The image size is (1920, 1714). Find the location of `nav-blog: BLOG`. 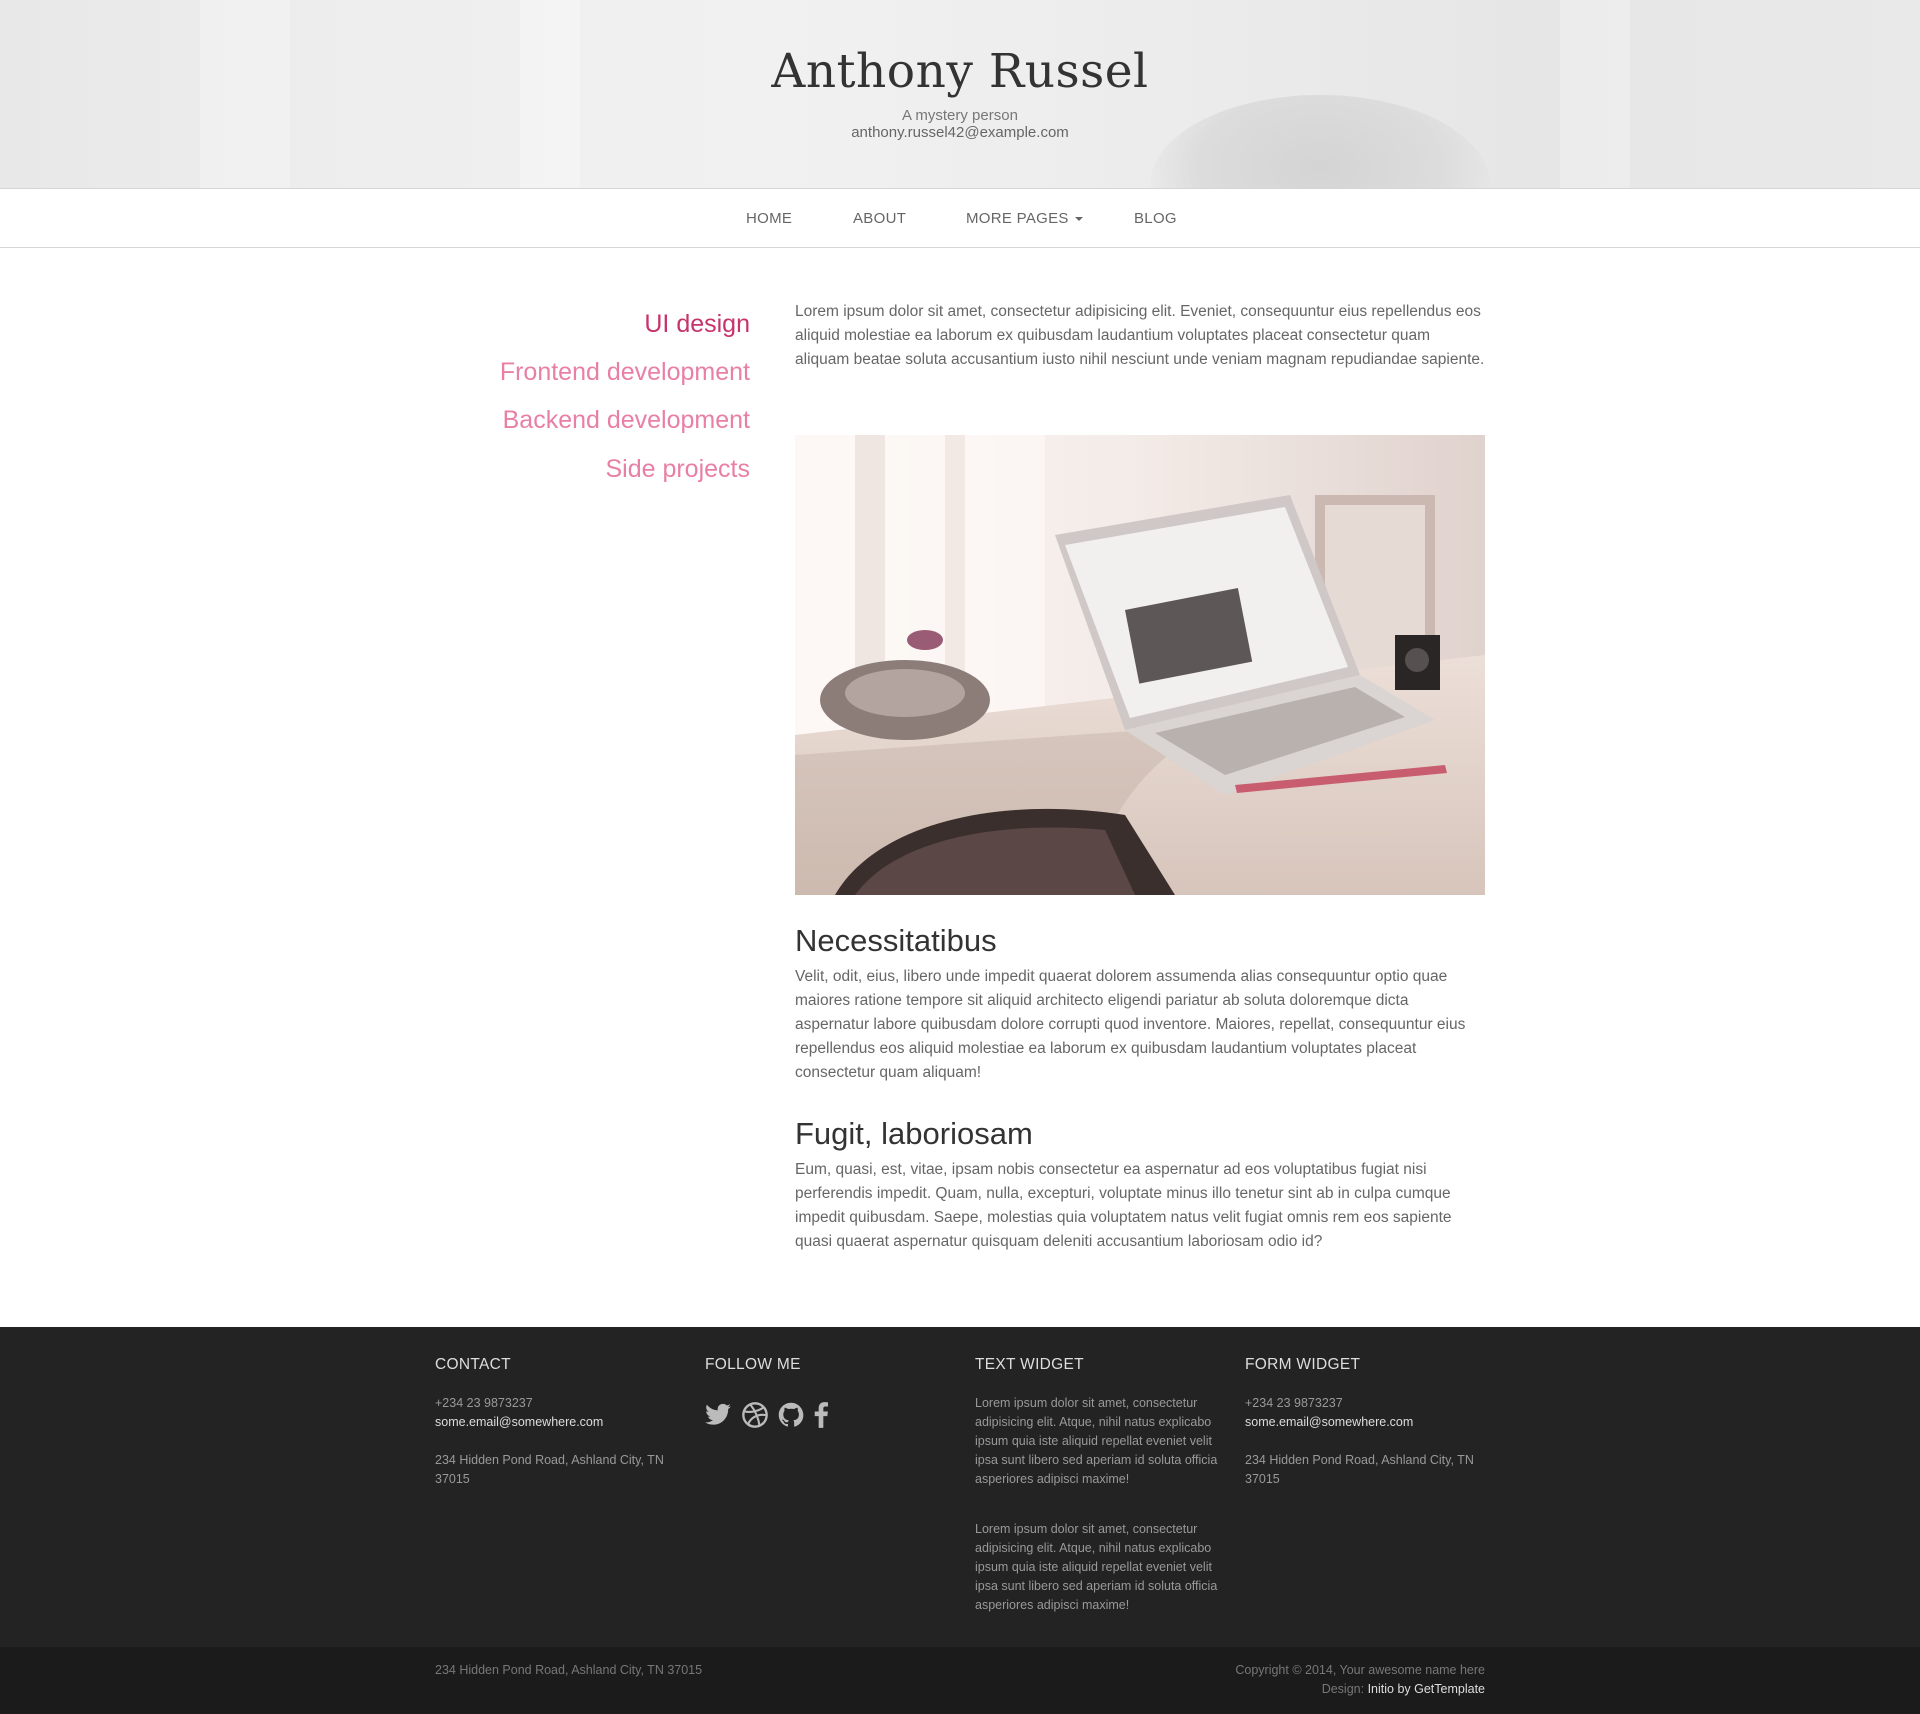

nav-blog: BLOG is located at coordinates (1155, 218).